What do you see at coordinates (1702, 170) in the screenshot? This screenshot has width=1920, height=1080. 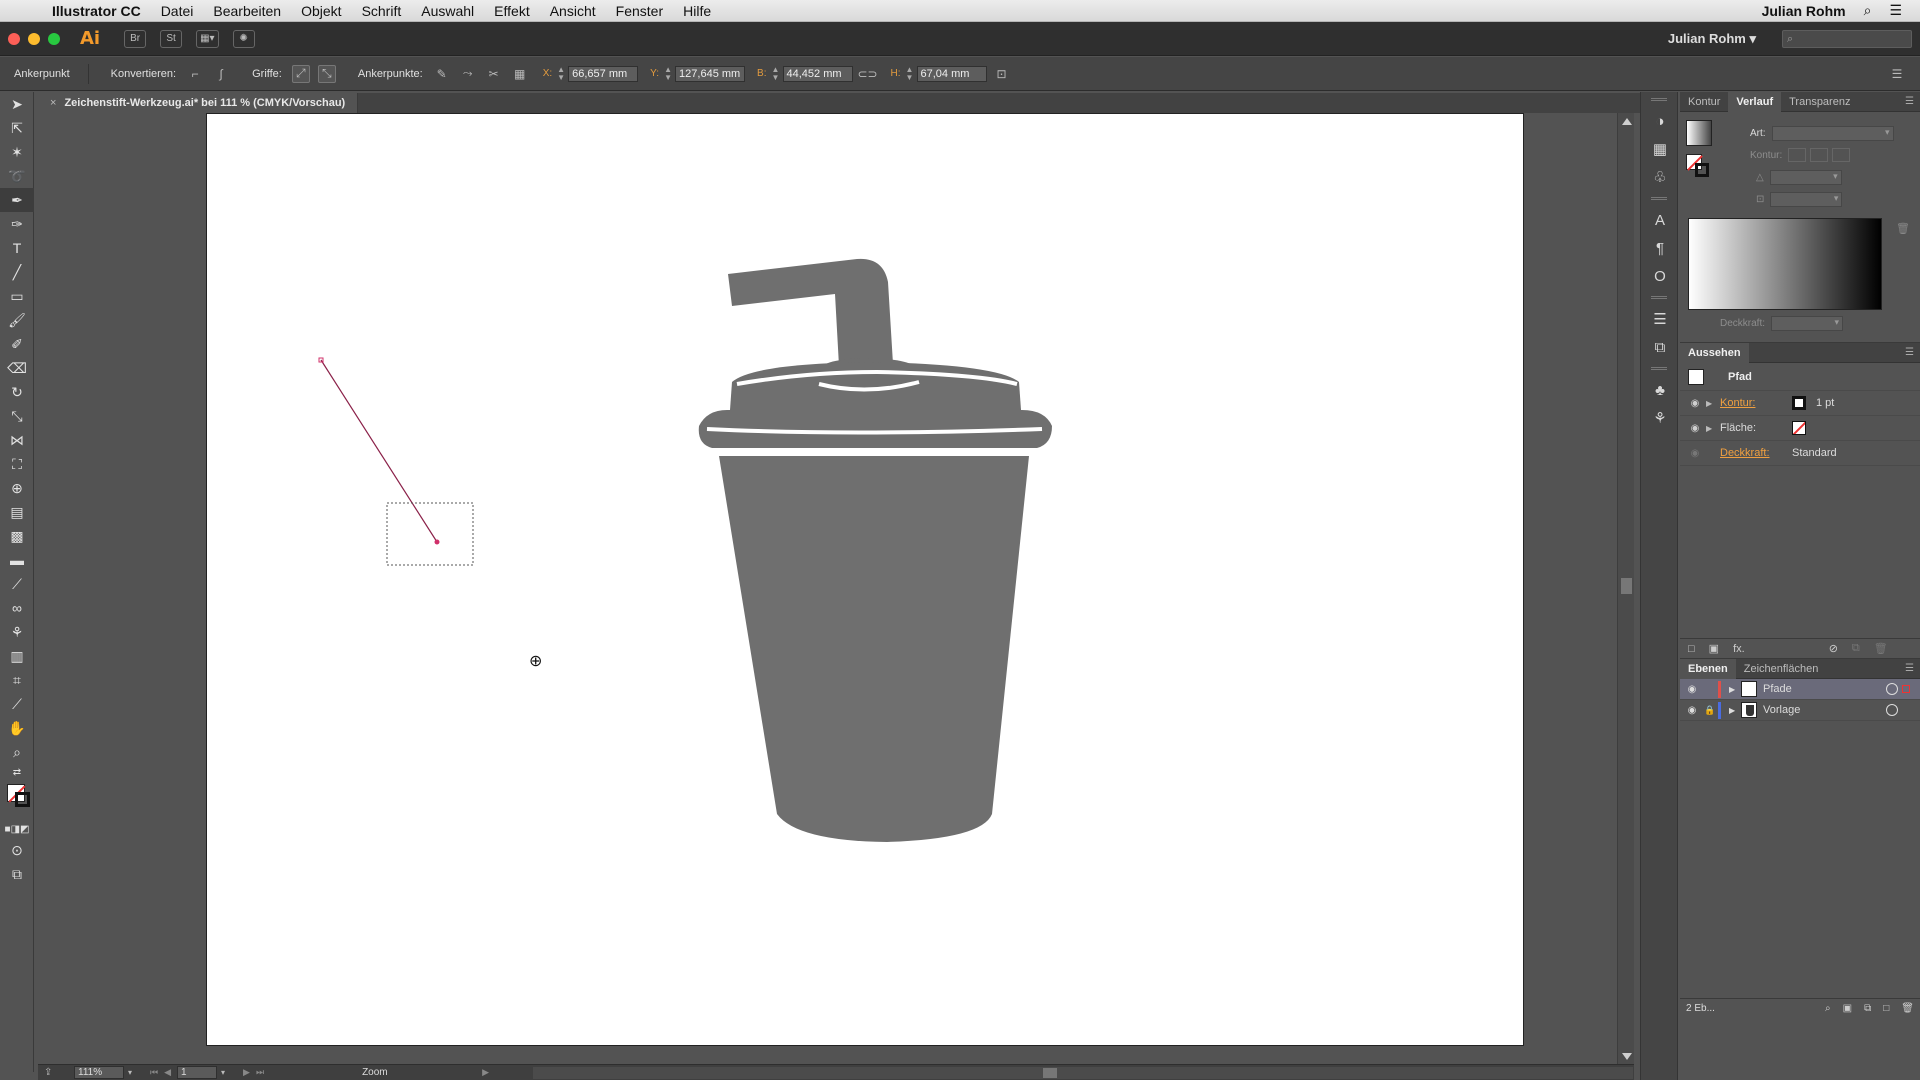 I see `gradient-stroke-swatch` at bounding box center [1702, 170].